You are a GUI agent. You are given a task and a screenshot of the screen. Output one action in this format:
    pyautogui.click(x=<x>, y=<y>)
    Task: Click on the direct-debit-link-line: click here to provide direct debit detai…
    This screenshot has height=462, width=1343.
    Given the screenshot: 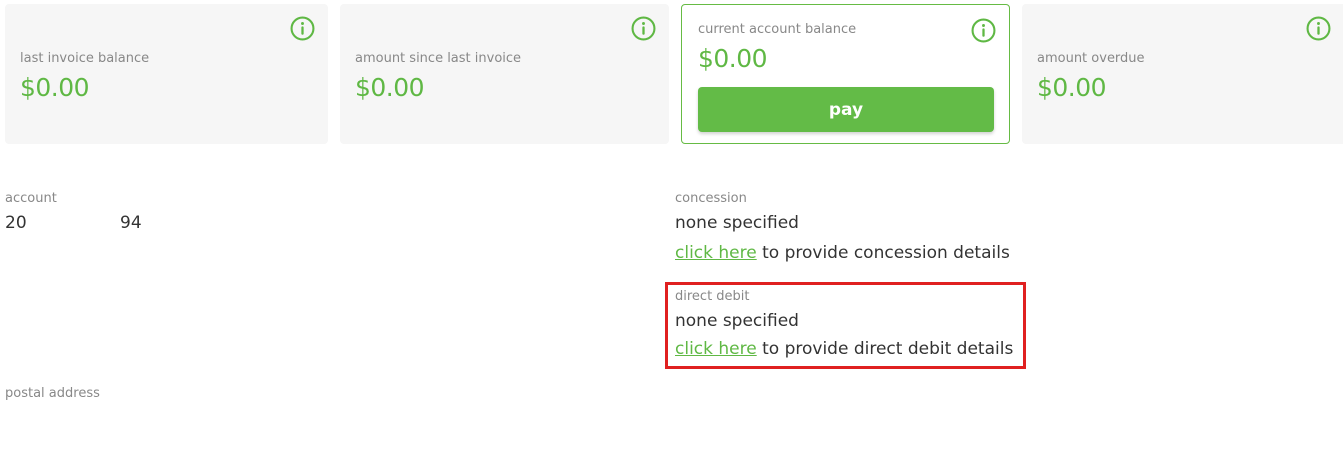 What is the action you would take?
    pyautogui.click(x=844, y=349)
    